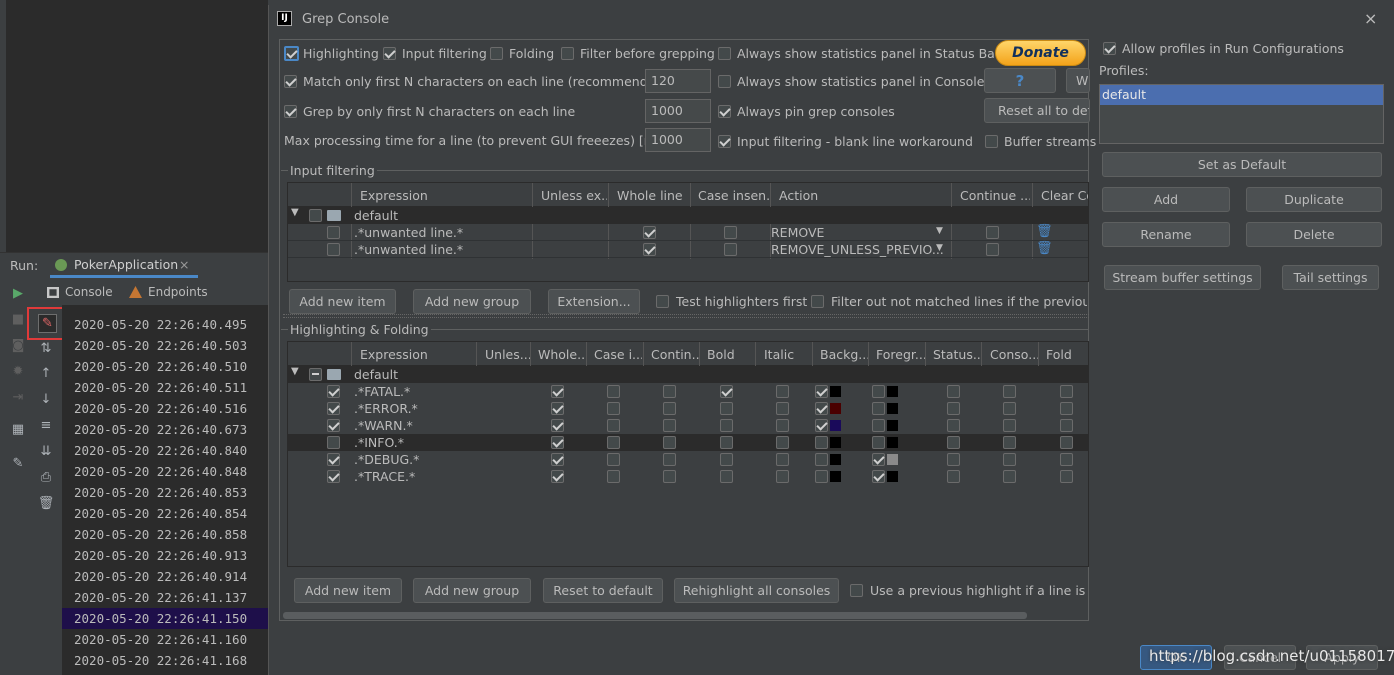  I want to click on row-expression: .*DEBUG.*, so click(386, 459).